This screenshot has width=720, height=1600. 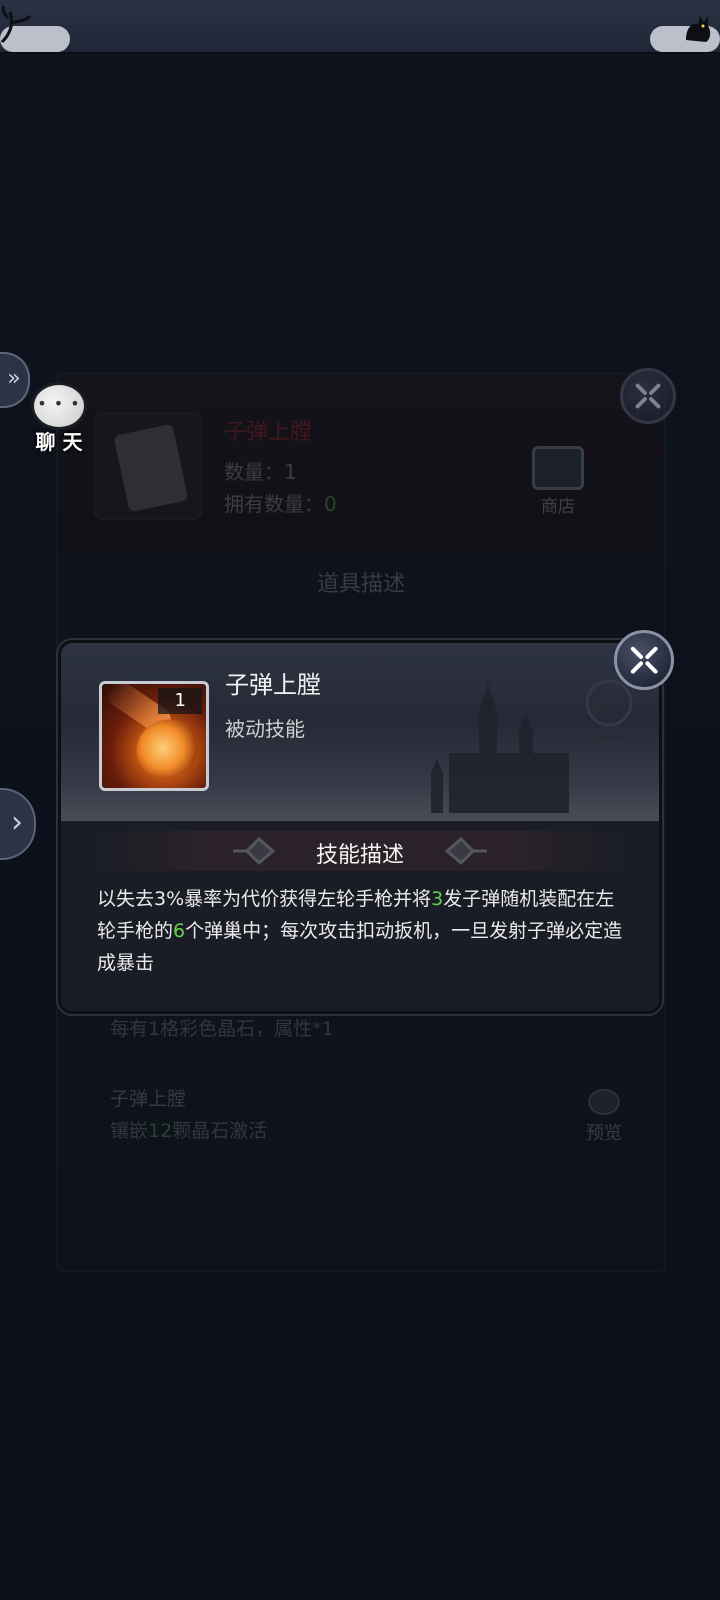 I want to click on castle-silhouette-icon, so click(x=533, y=746).